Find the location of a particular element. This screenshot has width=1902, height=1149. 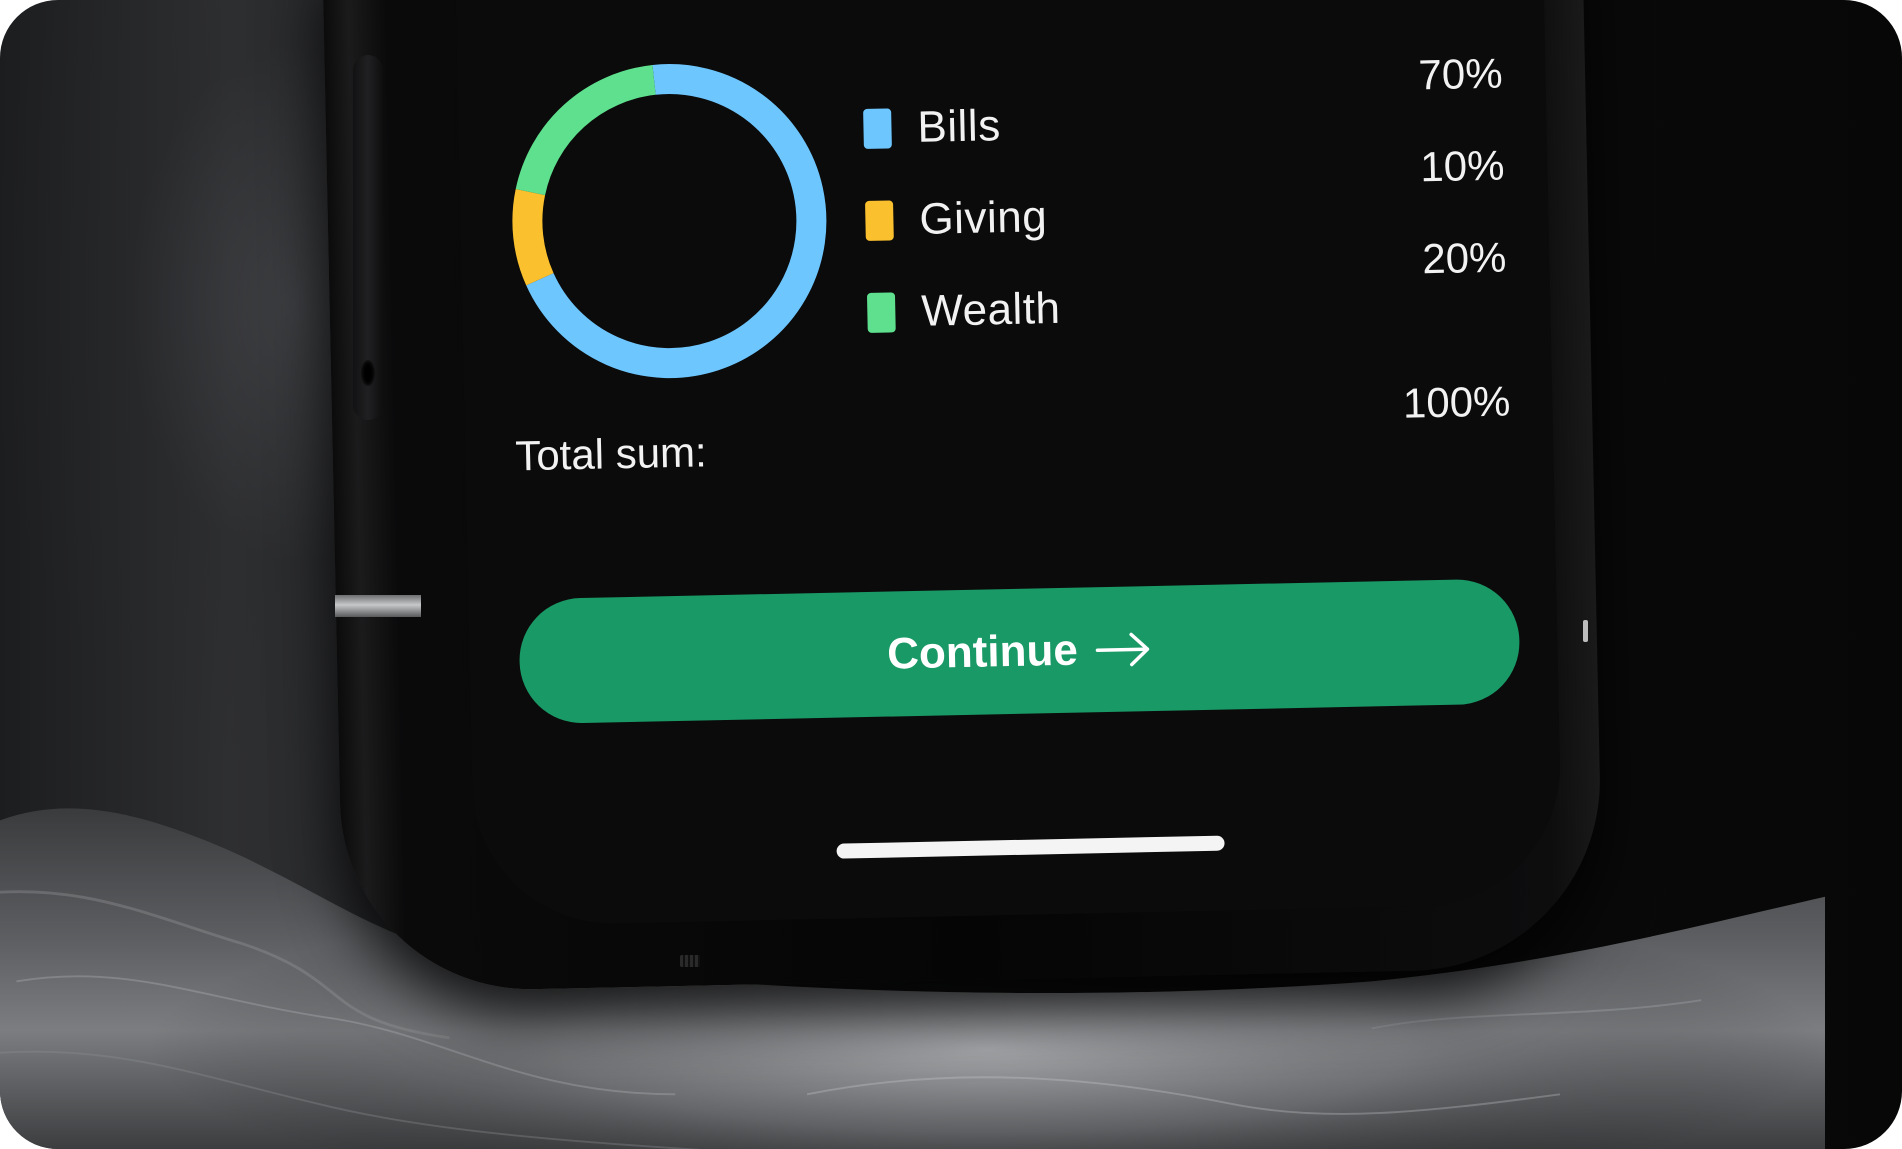

legend-label-giving: Giving is located at coordinates (983, 218).